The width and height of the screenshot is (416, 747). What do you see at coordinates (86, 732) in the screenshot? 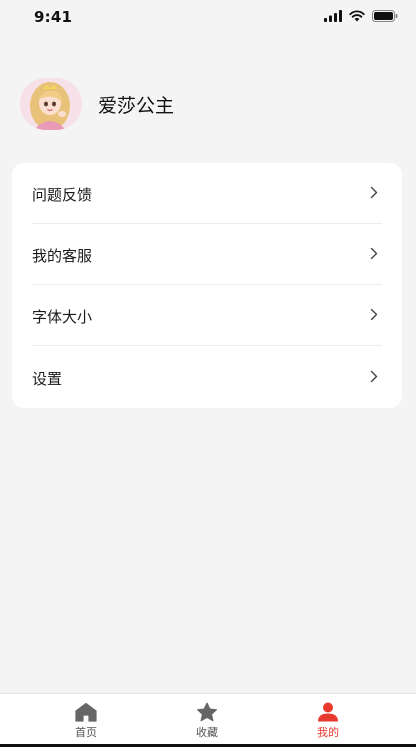
I see `tab-label: 首页` at bounding box center [86, 732].